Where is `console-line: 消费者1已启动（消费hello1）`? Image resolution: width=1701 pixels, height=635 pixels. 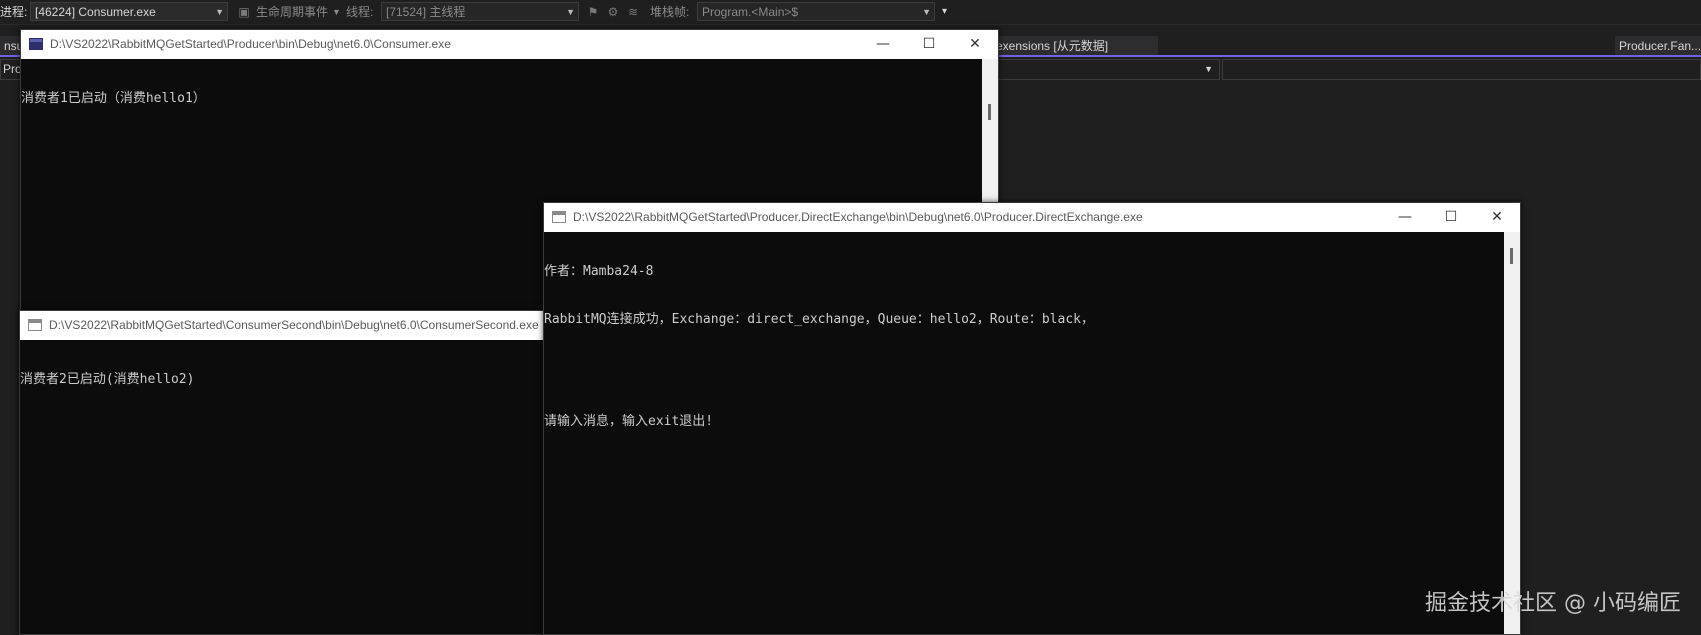
console-line: 消费者1已启动（消费hello1） is located at coordinates (113, 98).